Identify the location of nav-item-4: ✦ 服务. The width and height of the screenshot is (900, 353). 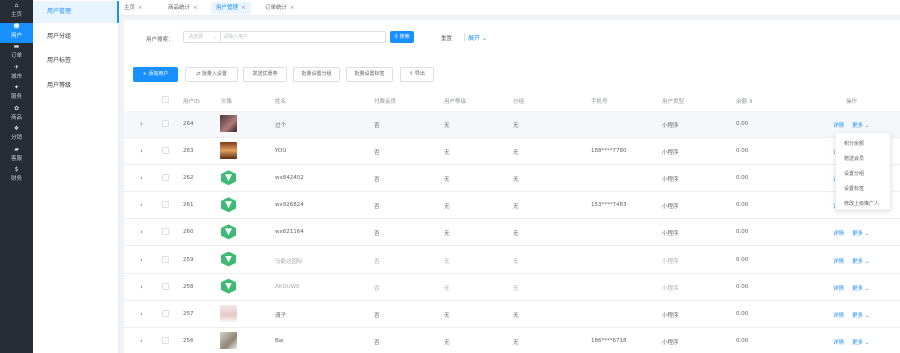
(16, 94).